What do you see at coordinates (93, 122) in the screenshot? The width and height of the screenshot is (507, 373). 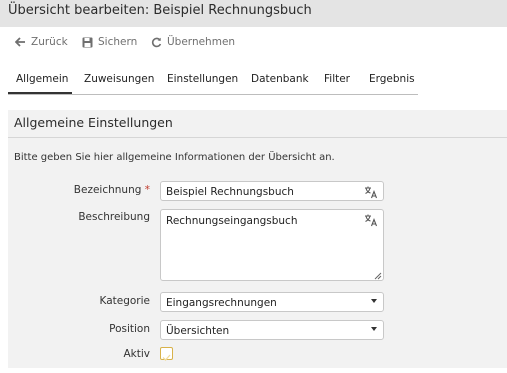 I see `section-heading: Allgemeine Einstellungen` at bounding box center [93, 122].